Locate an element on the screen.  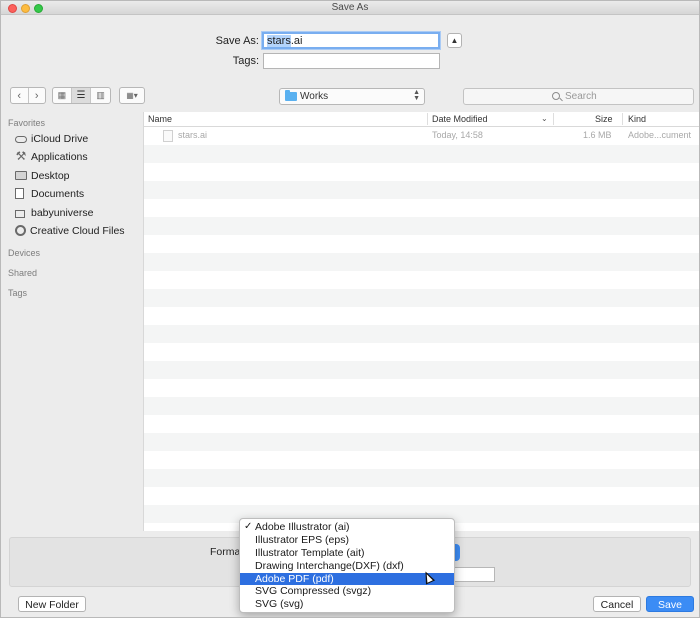
sidebar-item-label: Desktop is located at coordinates (50, 175).